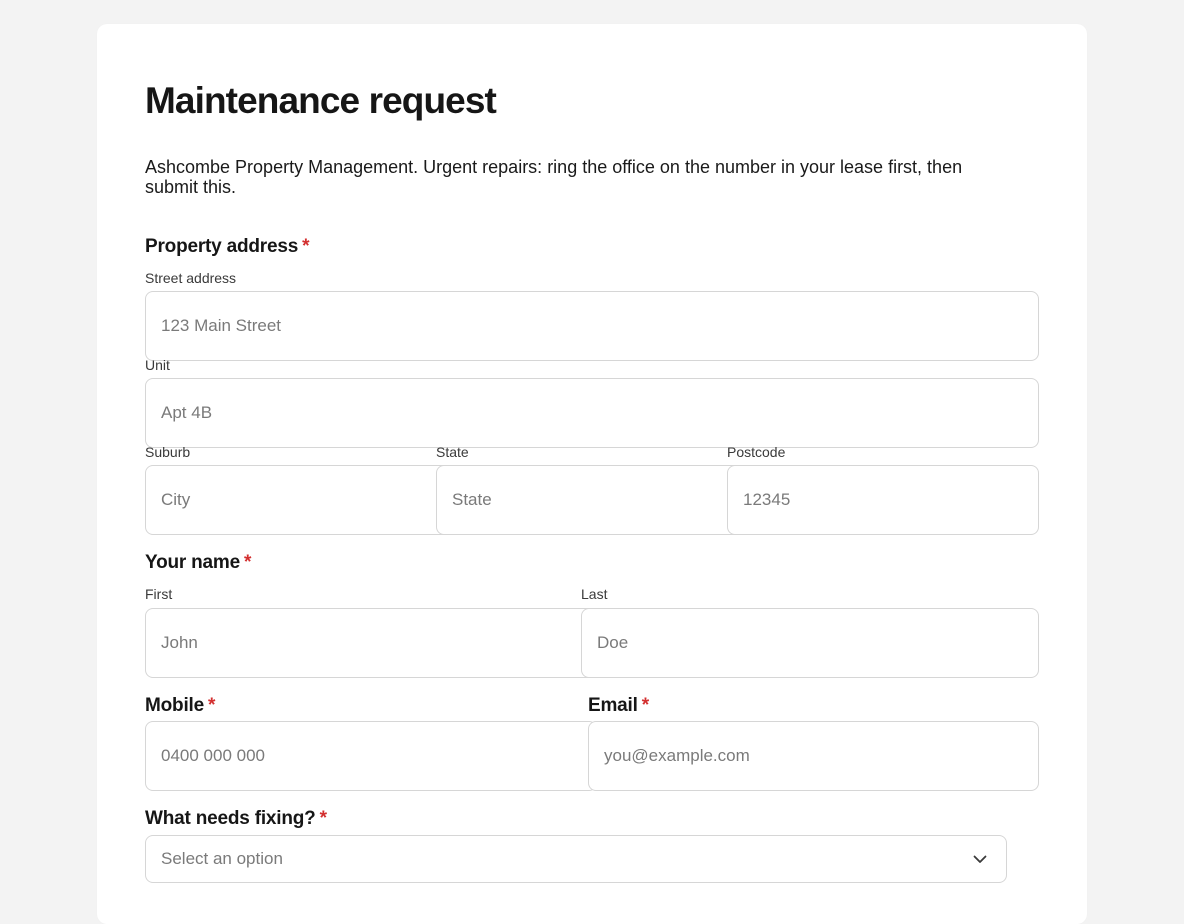  I want to click on last-name-input, so click(810, 643).